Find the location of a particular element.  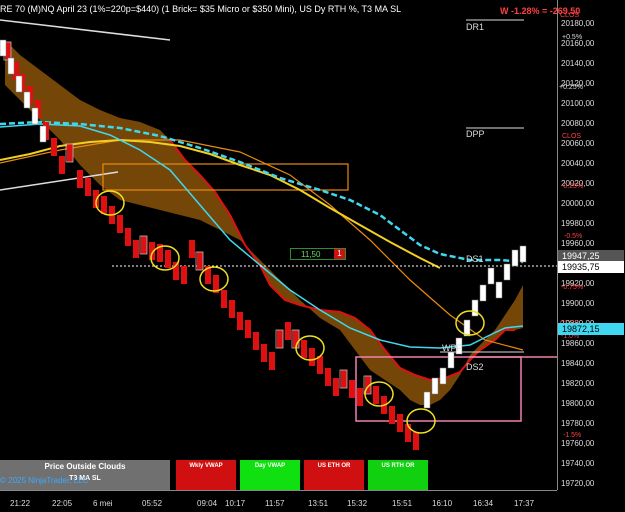

order-quantity-box: 11,50 1 is located at coordinates (318, 254).